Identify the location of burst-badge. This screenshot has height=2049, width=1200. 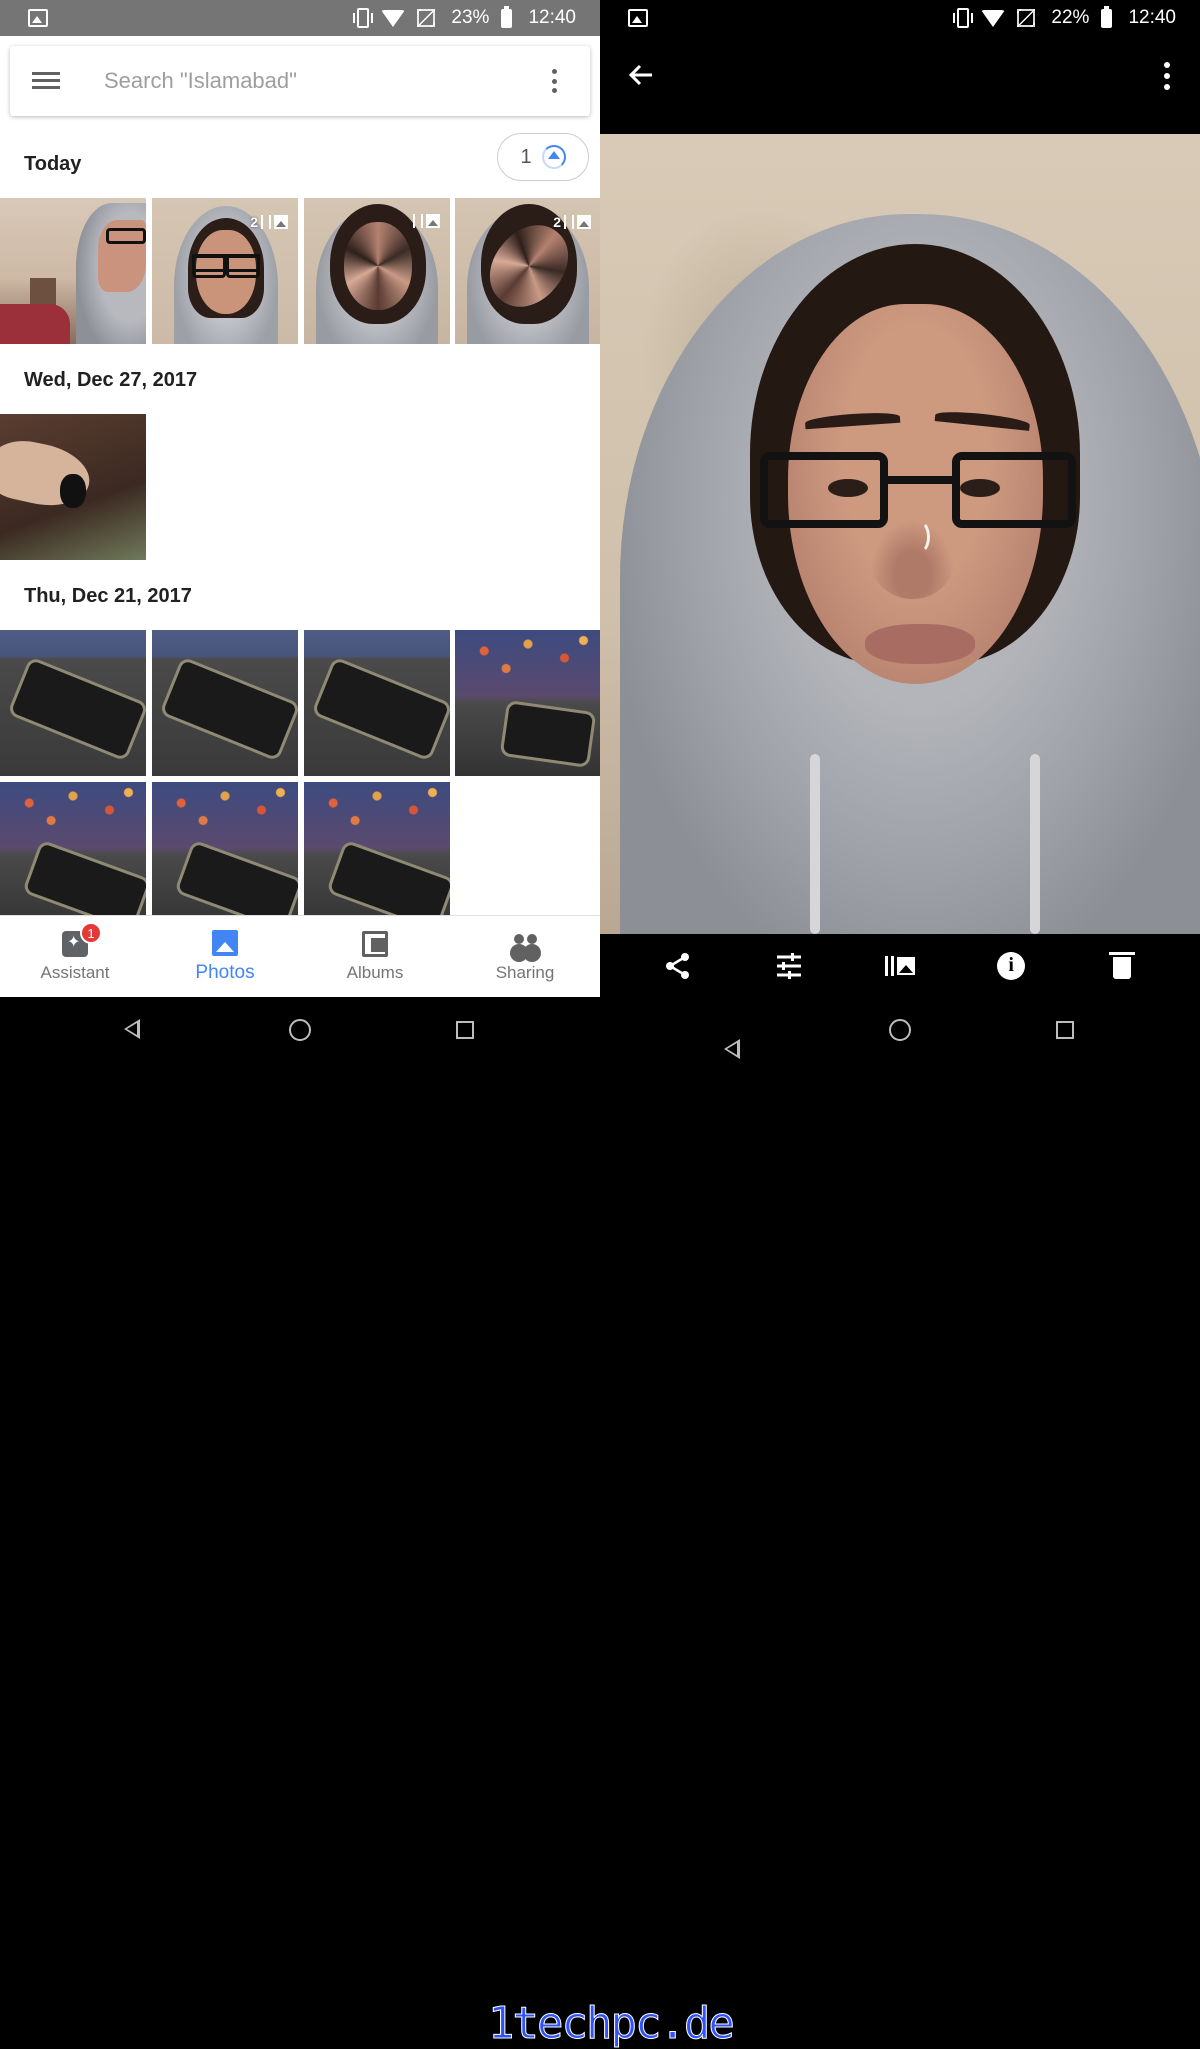
(426, 221).